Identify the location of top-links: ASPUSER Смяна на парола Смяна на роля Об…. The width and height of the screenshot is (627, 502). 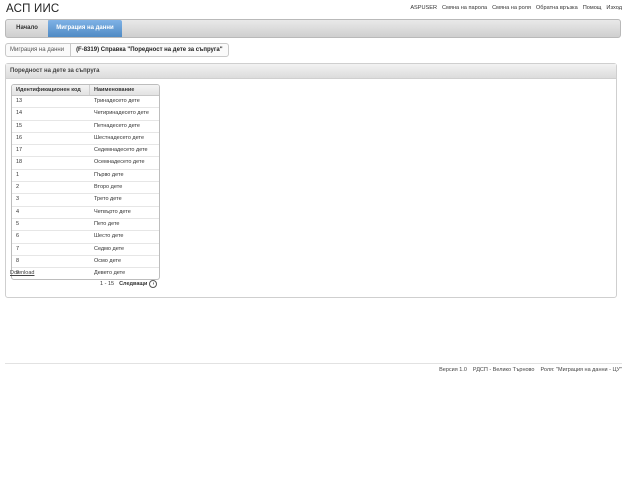
(516, 8).